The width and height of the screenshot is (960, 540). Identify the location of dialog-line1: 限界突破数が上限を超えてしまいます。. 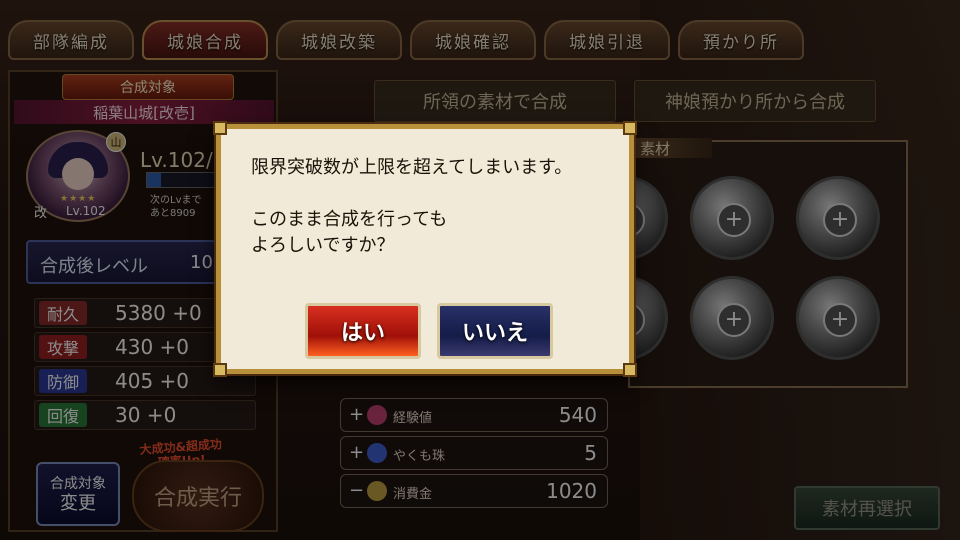
(412, 167).